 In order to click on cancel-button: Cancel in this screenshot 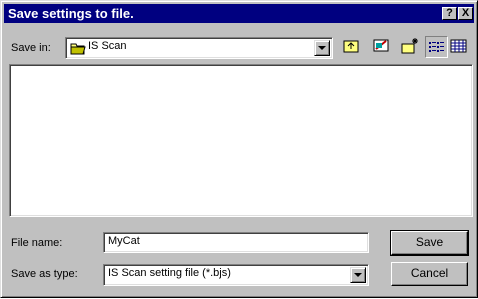, I will do `click(429, 274)`.